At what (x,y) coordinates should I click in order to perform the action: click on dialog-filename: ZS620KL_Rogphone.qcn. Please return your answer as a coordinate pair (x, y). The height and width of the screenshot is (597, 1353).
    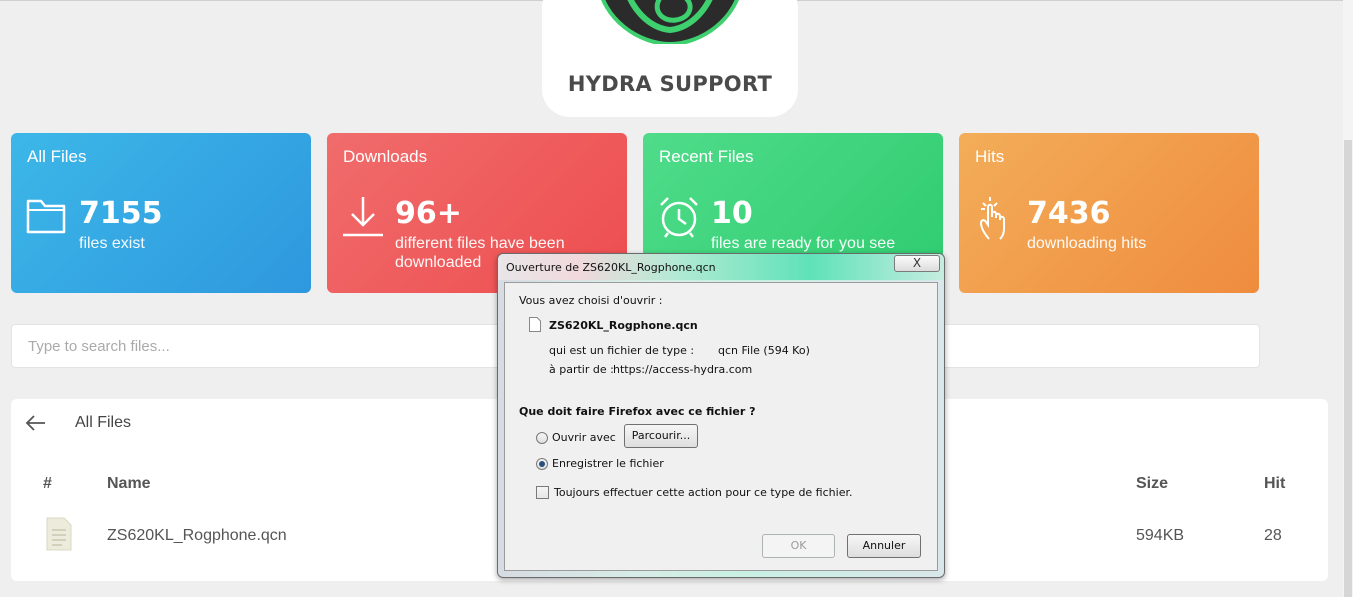
    Looking at the image, I should click on (623, 325).